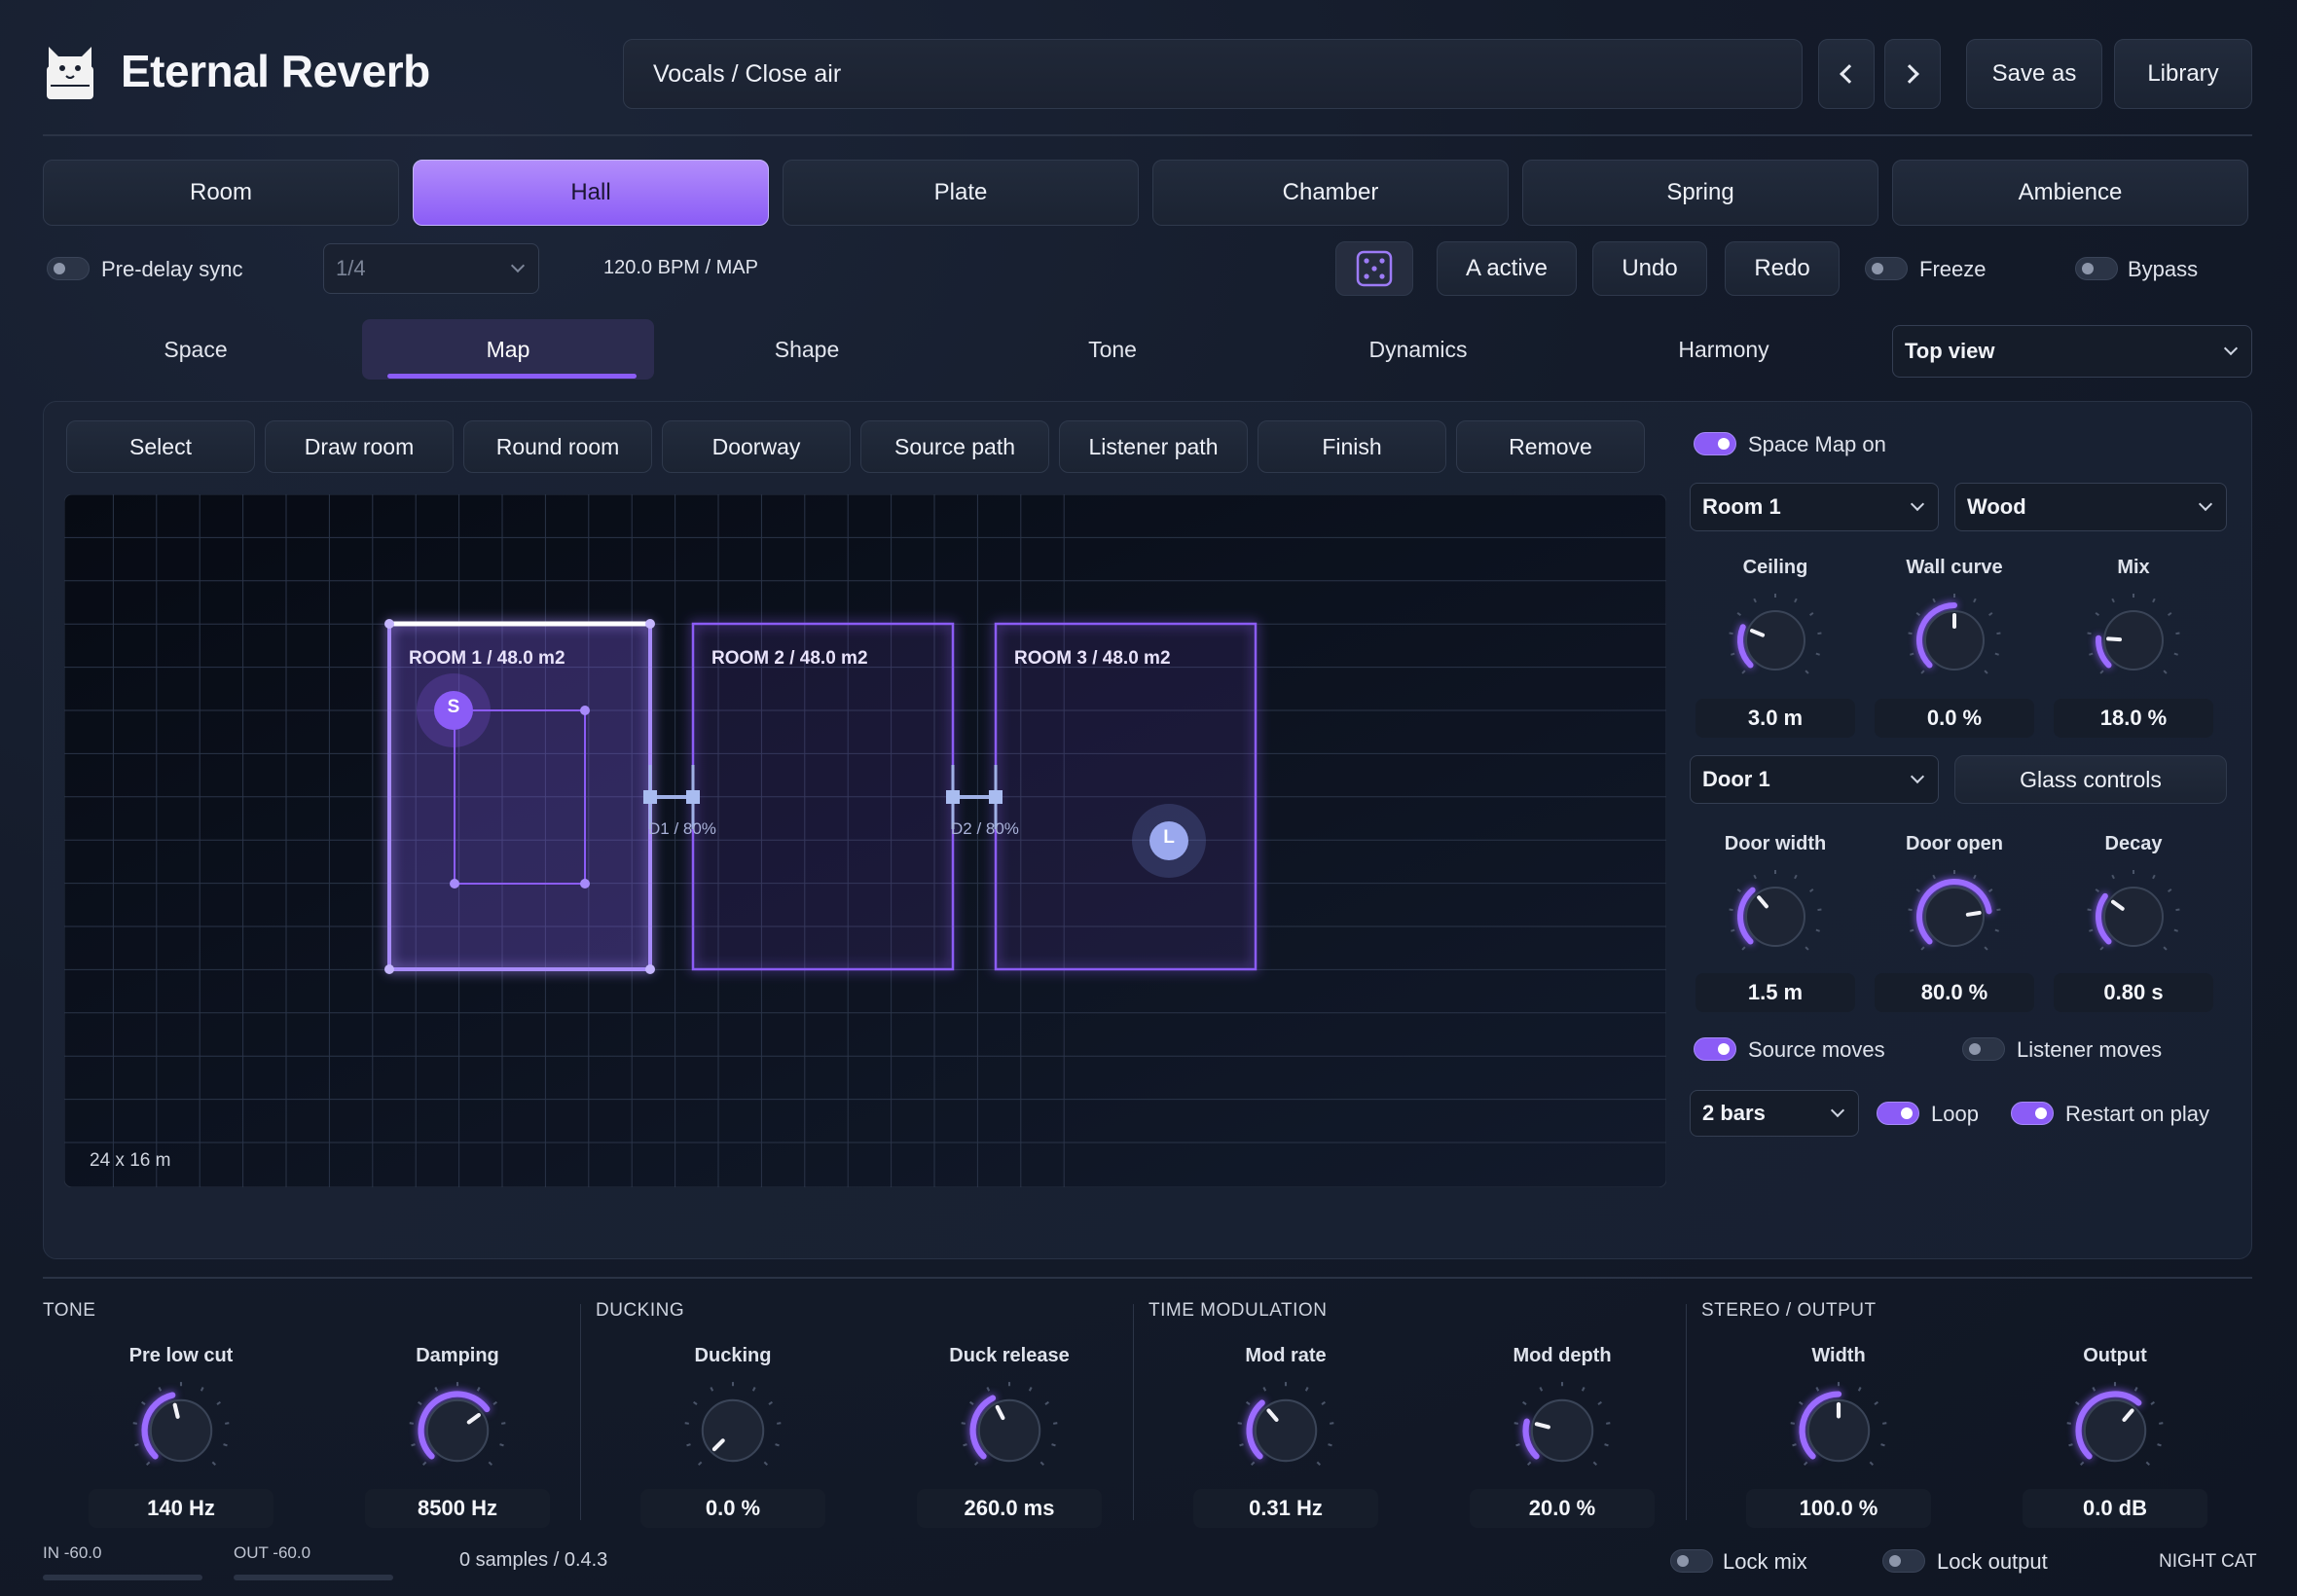 Image resolution: width=2297 pixels, height=1596 pixels. I want to click on wall-curve-value: 0.0 %, so click(1954, 718).